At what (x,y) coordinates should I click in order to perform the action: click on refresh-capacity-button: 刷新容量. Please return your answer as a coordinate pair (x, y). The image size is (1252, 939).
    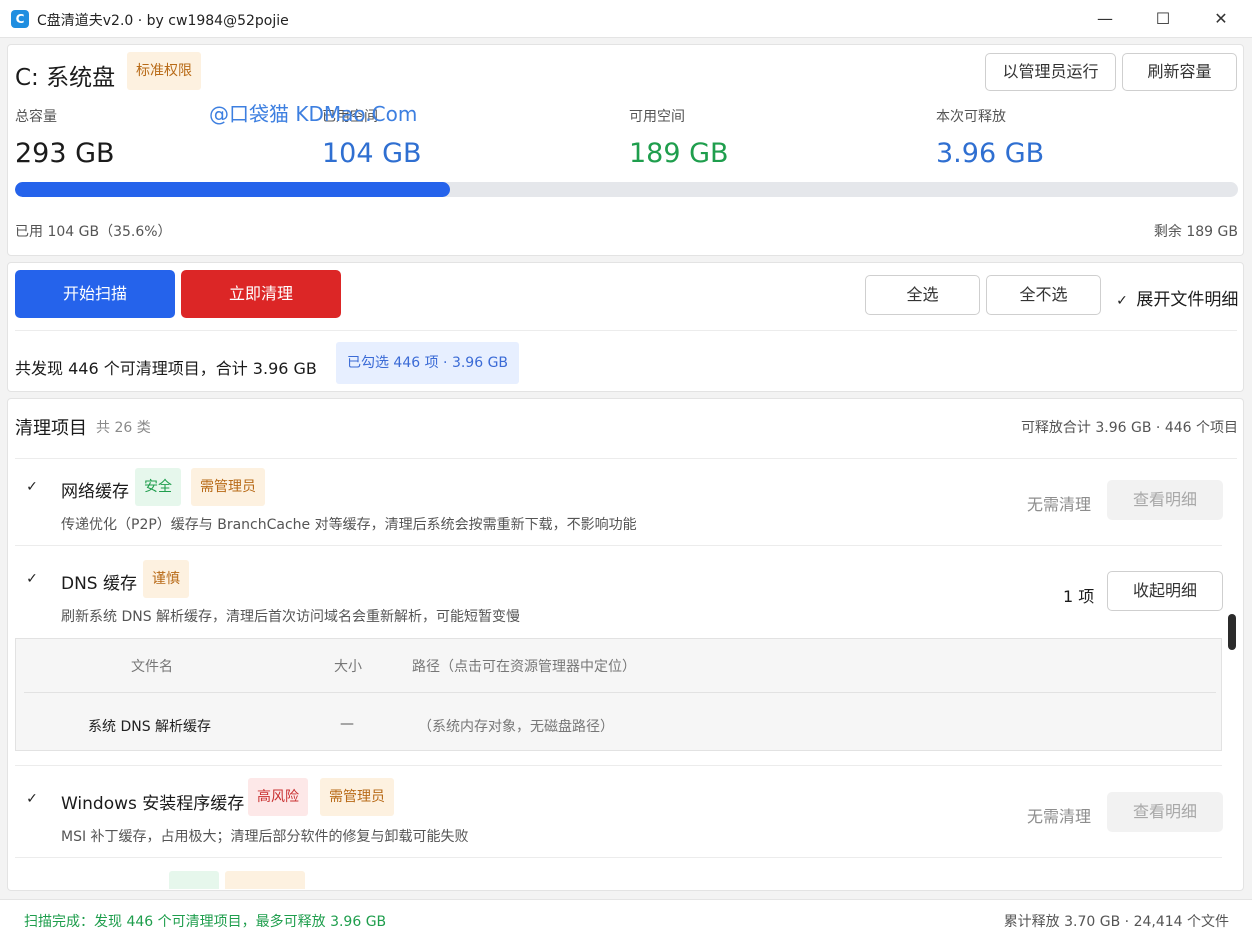
    Looking at the image, I should click on (1179, 72).